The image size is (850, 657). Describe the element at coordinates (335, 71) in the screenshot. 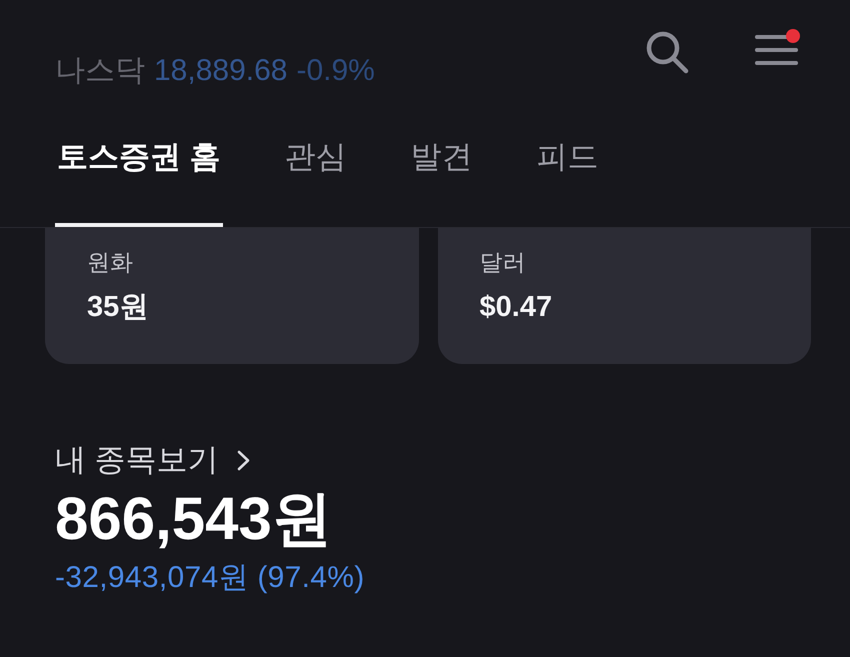

I see `index-change: -0.9%` at that location.